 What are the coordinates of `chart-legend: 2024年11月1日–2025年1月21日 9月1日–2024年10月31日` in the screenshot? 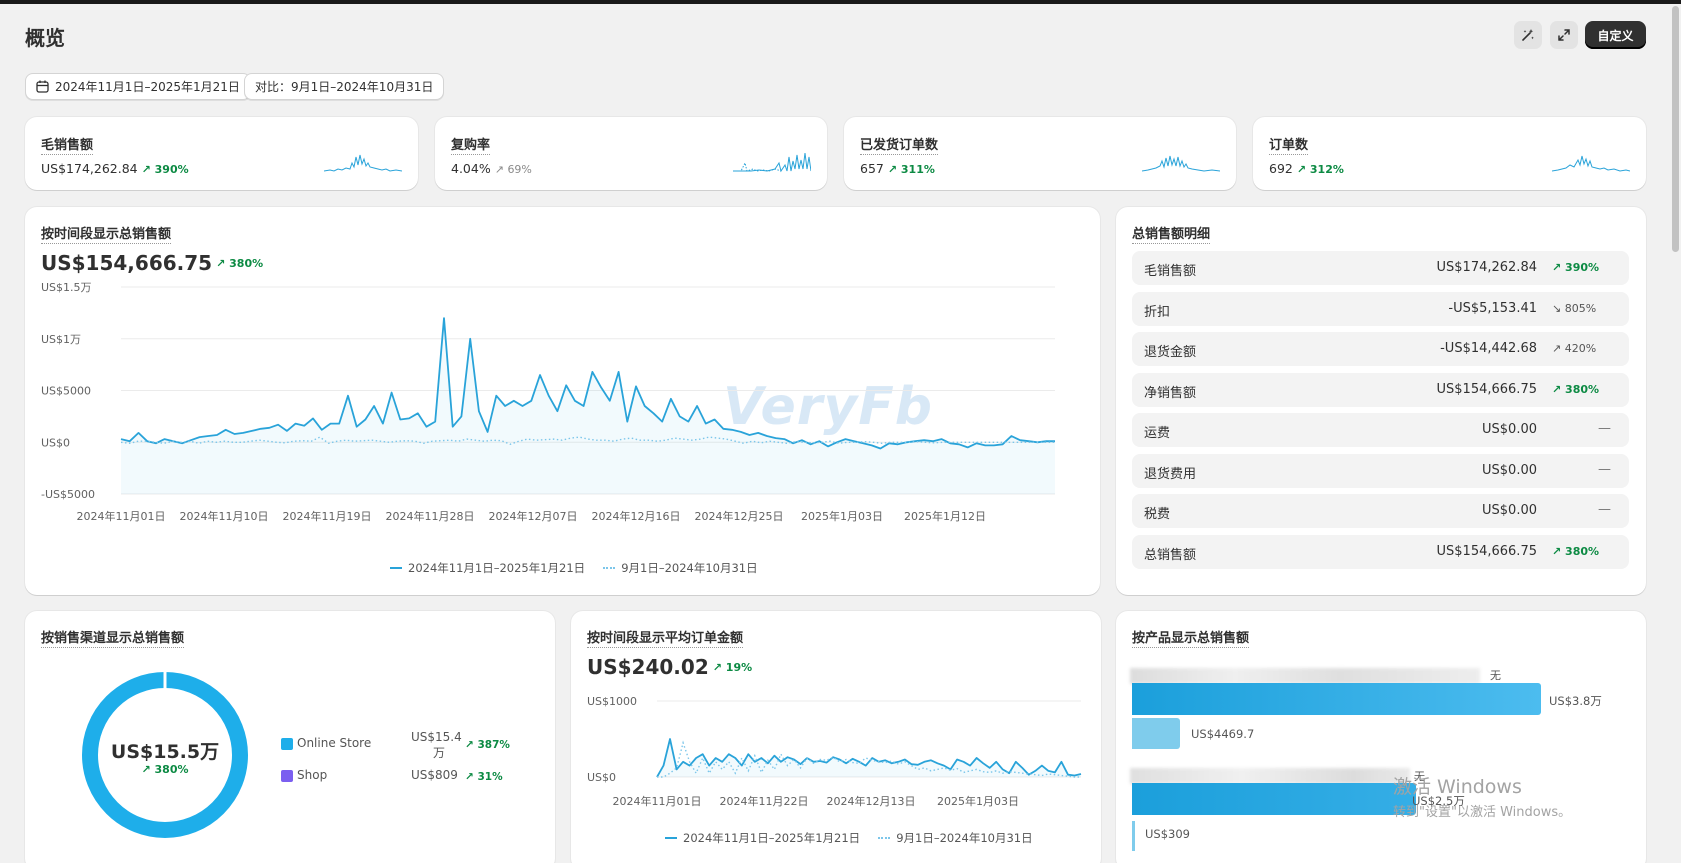 It's located at (849, 838).